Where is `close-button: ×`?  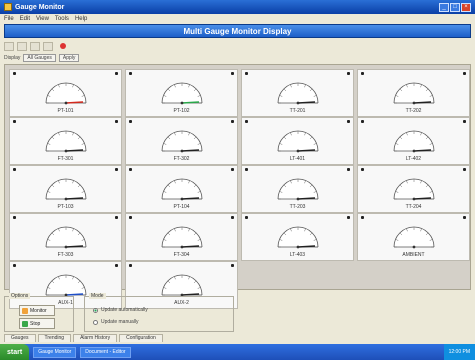
close-button: × is located at coordinates (466, 7).